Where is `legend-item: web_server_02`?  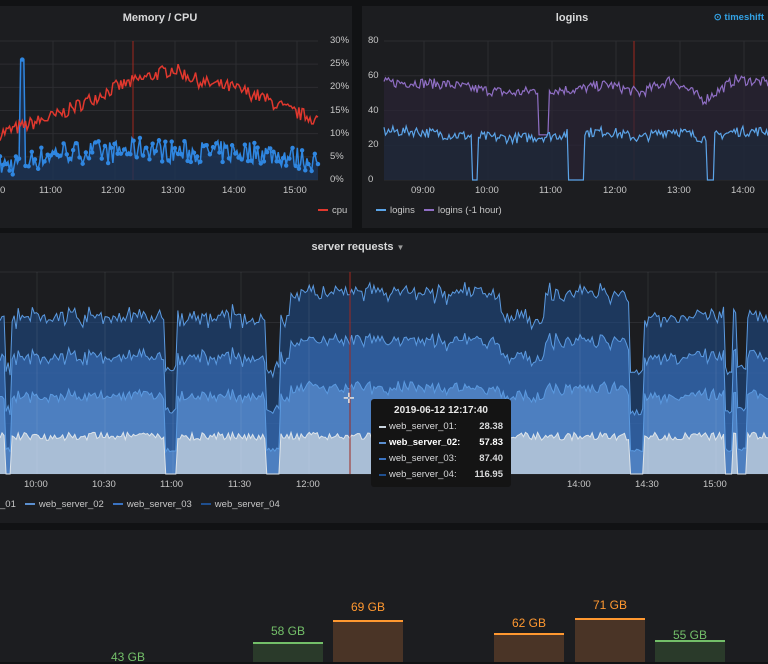 legend-item: web_server_02 is located at coordinates (64, 504).